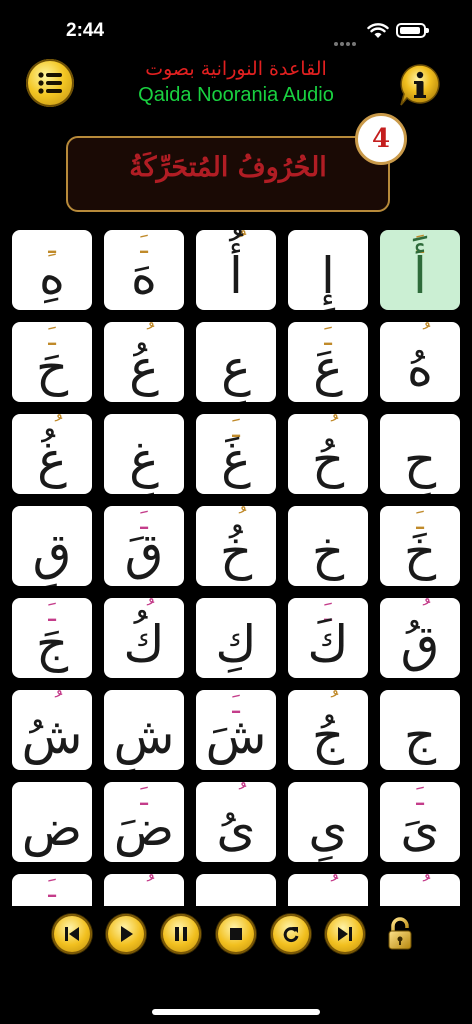 This screenshot has height=1024, width=472. What do you see at coordinates (52, 368) in the screenshot?
I see `arabic-letter: حَ` at bounding box center [52, 368].